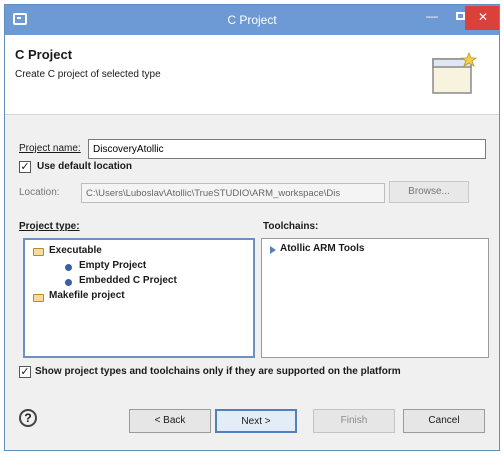  What do you see at coordinates (432, 17) in the screenshot?
I see `minimize-button: —` at bounding box center [432, 17].